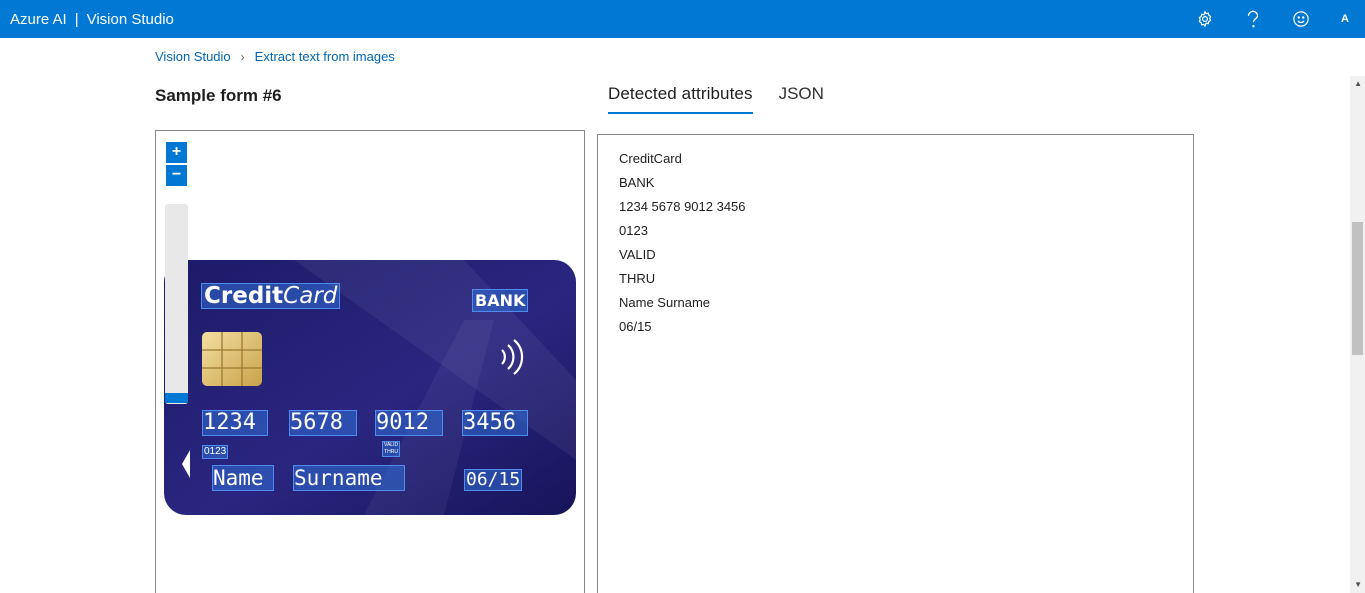  I want to click on tab-json: JSON, so click(801, 99).